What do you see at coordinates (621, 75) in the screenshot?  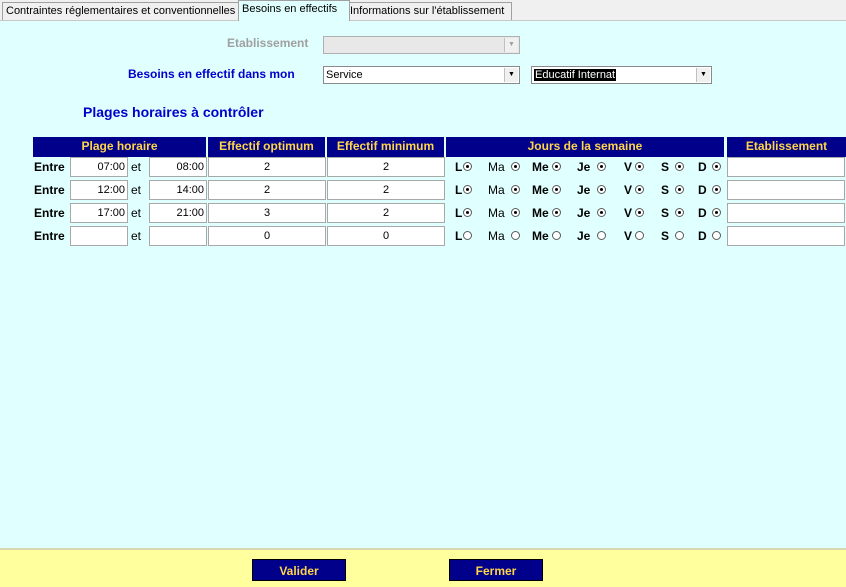 I see `service2-combo: Educatif Internat ▼` at bounding box center [621, 75].